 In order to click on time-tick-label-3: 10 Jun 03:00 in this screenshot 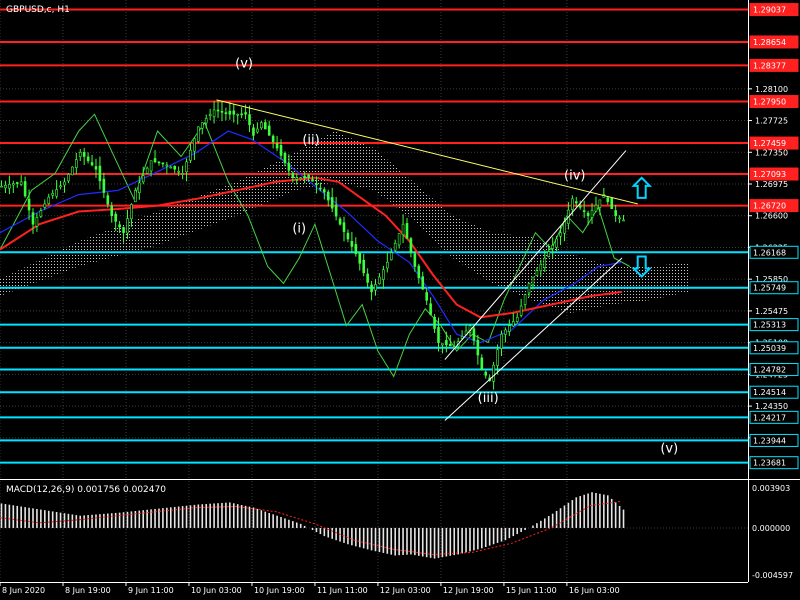, I will do `click(216, 590)`.